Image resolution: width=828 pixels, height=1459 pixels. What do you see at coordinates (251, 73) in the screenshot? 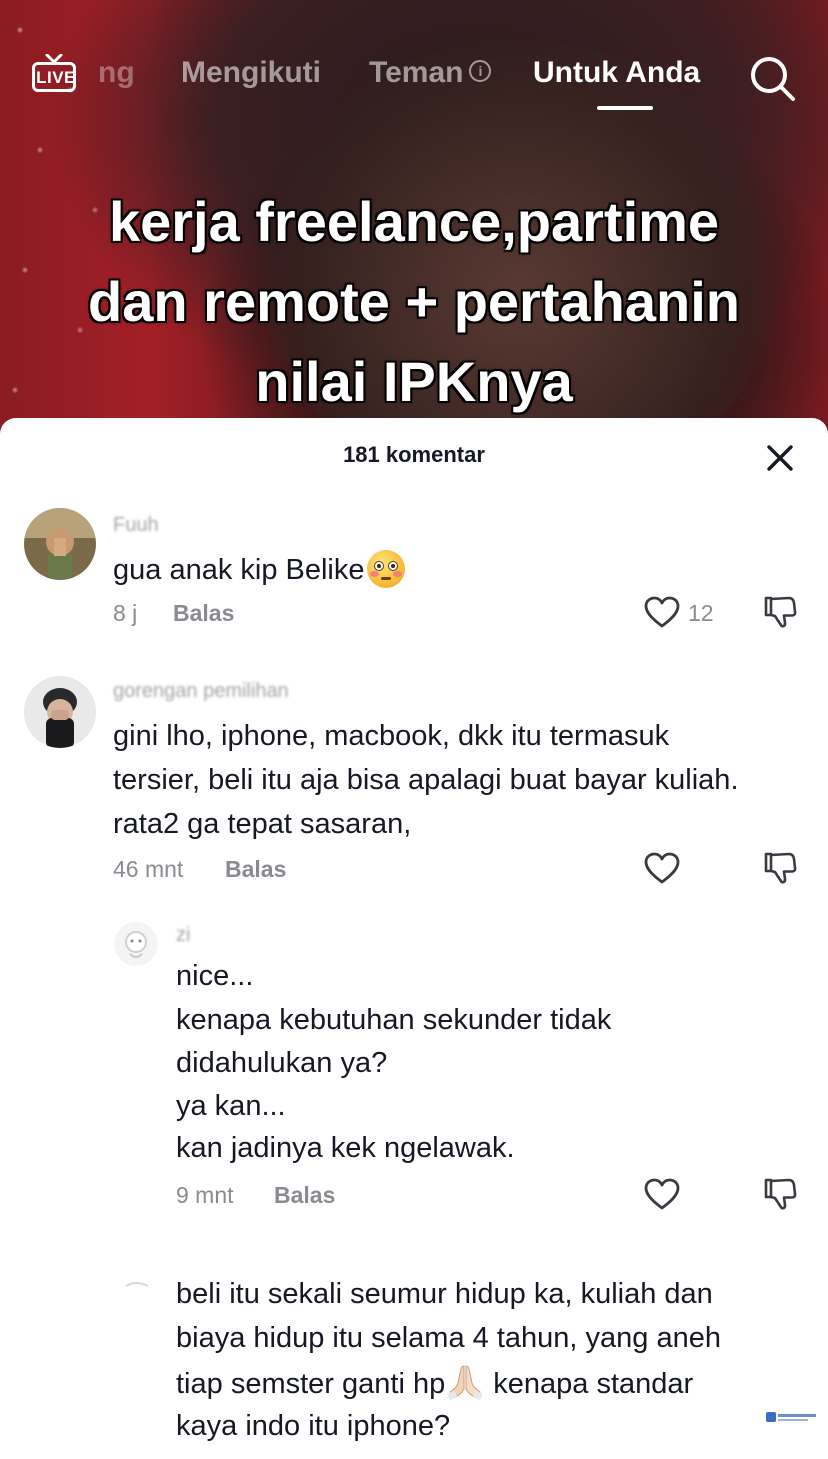
I see `tab-mengikuti: Mengikuti` at bounding box center [251, 73].